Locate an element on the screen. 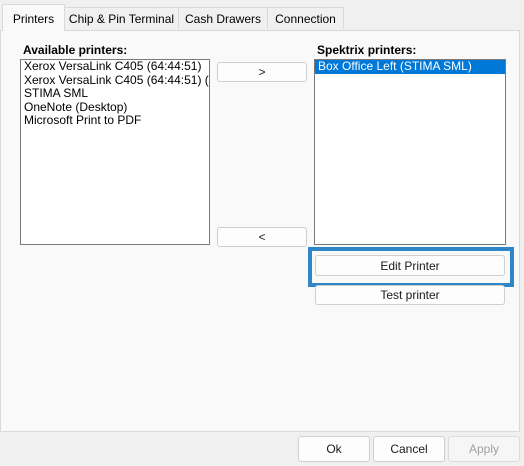  list-item: Box Office Left (STIMA SML) is located at coordinates (410, 67).